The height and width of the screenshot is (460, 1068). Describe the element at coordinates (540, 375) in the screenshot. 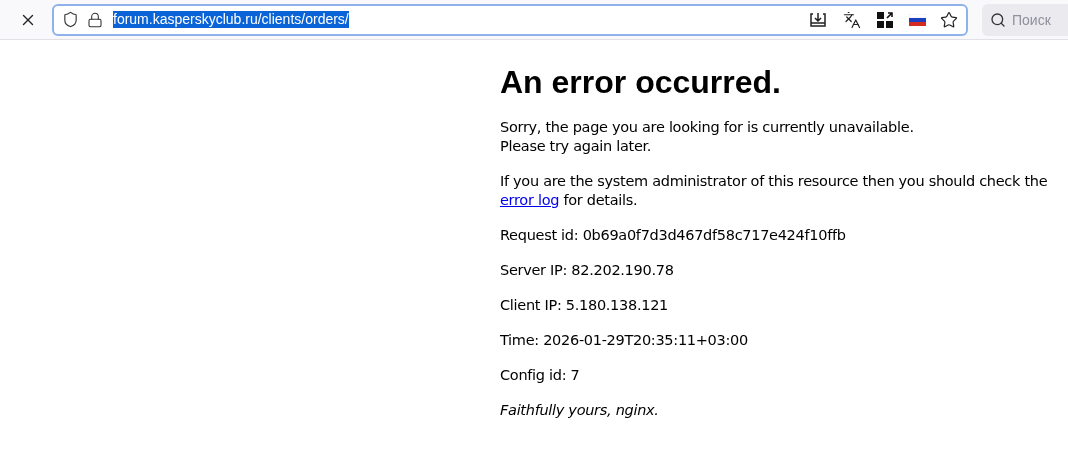

I see `message-text: Config id: 7` at that location.